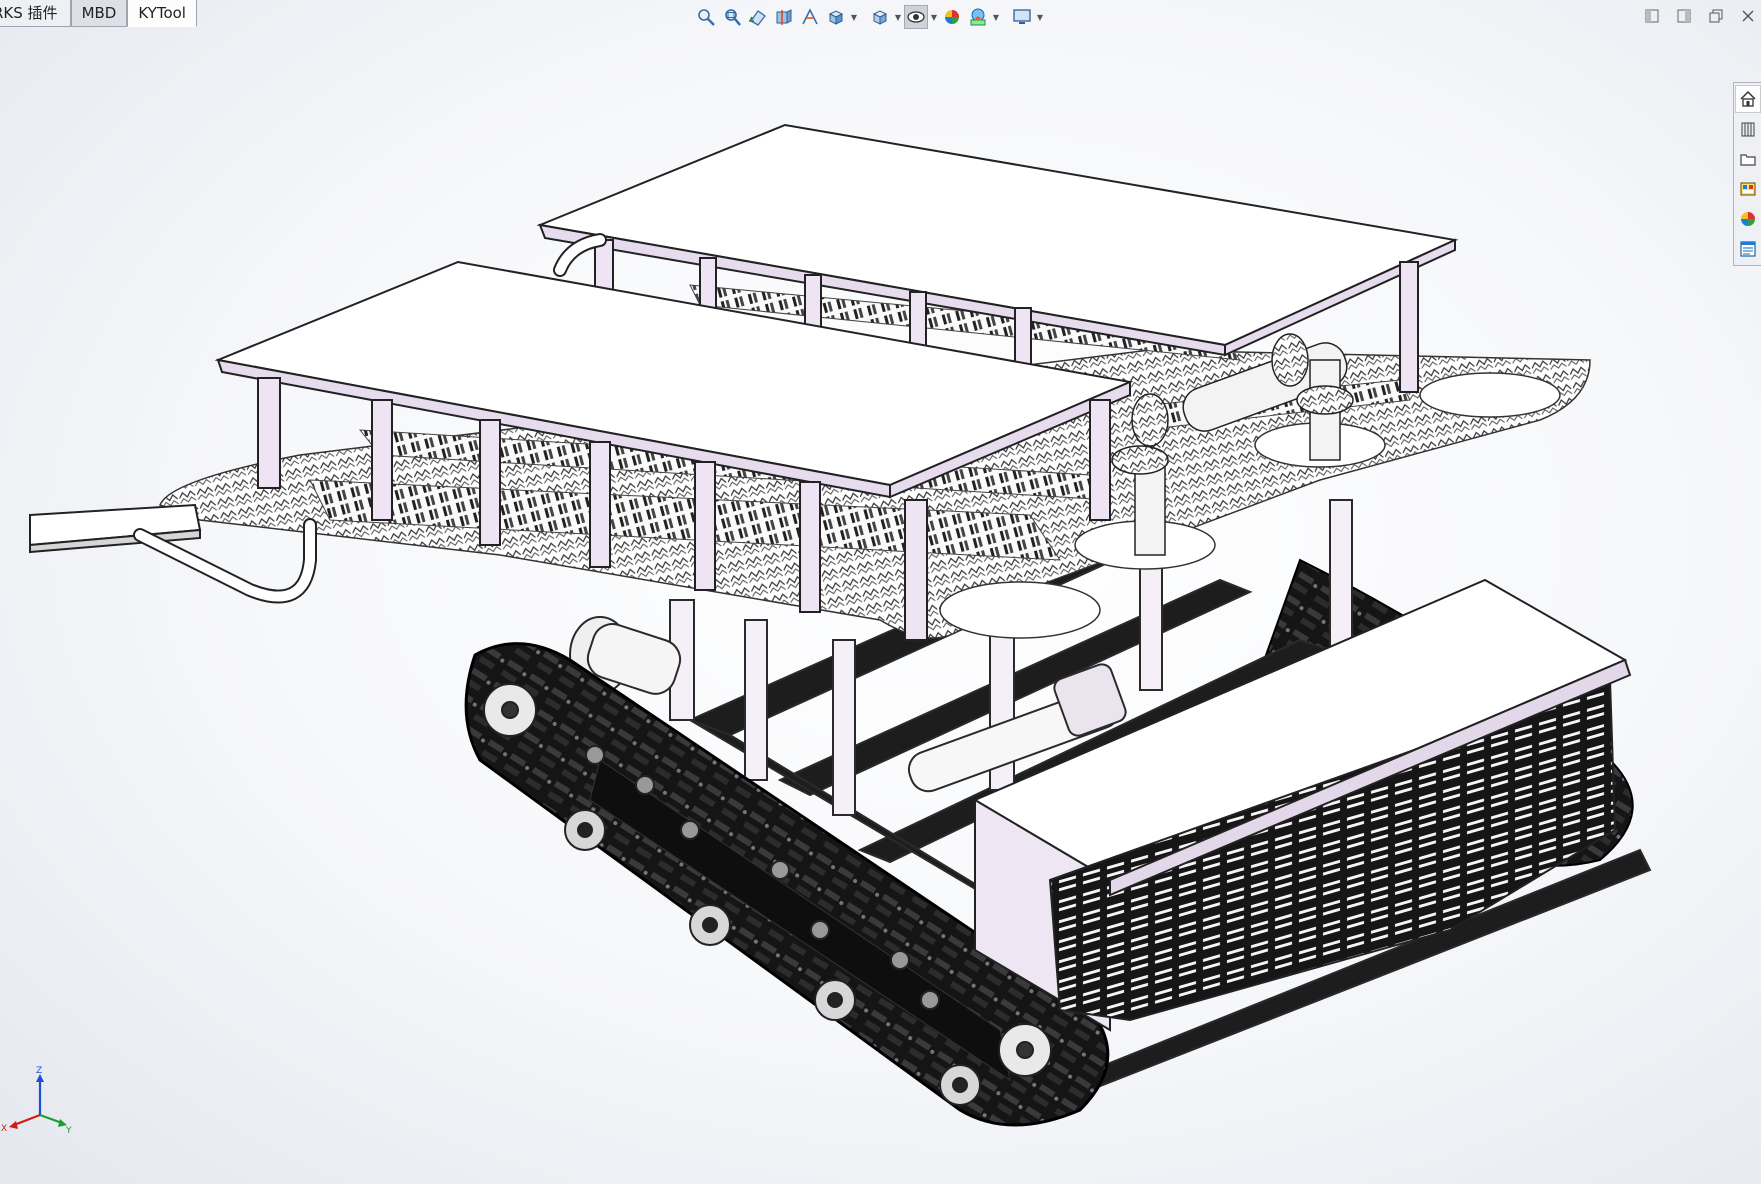 The image size is (1761, 1184). I want to click on heads-up-view-toolbar: ▼ ▼ ▼ ▼ ▼, so click(869, 17).